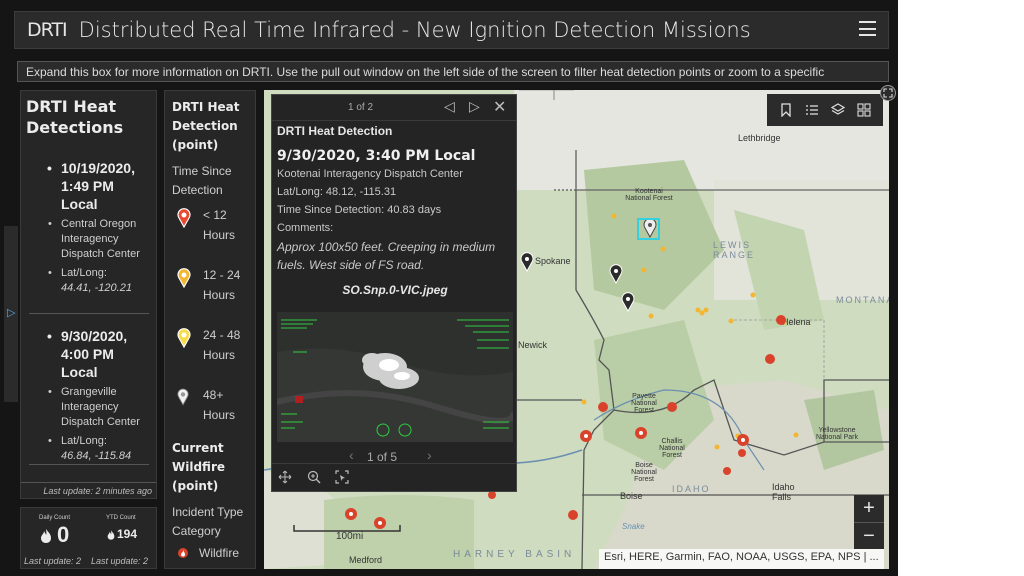 The height and width of the screenshot is (576, 1024). What do you see at coordinates (335, 131) in the screenshot?
I see `popup-layer-title: DRTI Heat Detection` at bounding box center [335, 131].